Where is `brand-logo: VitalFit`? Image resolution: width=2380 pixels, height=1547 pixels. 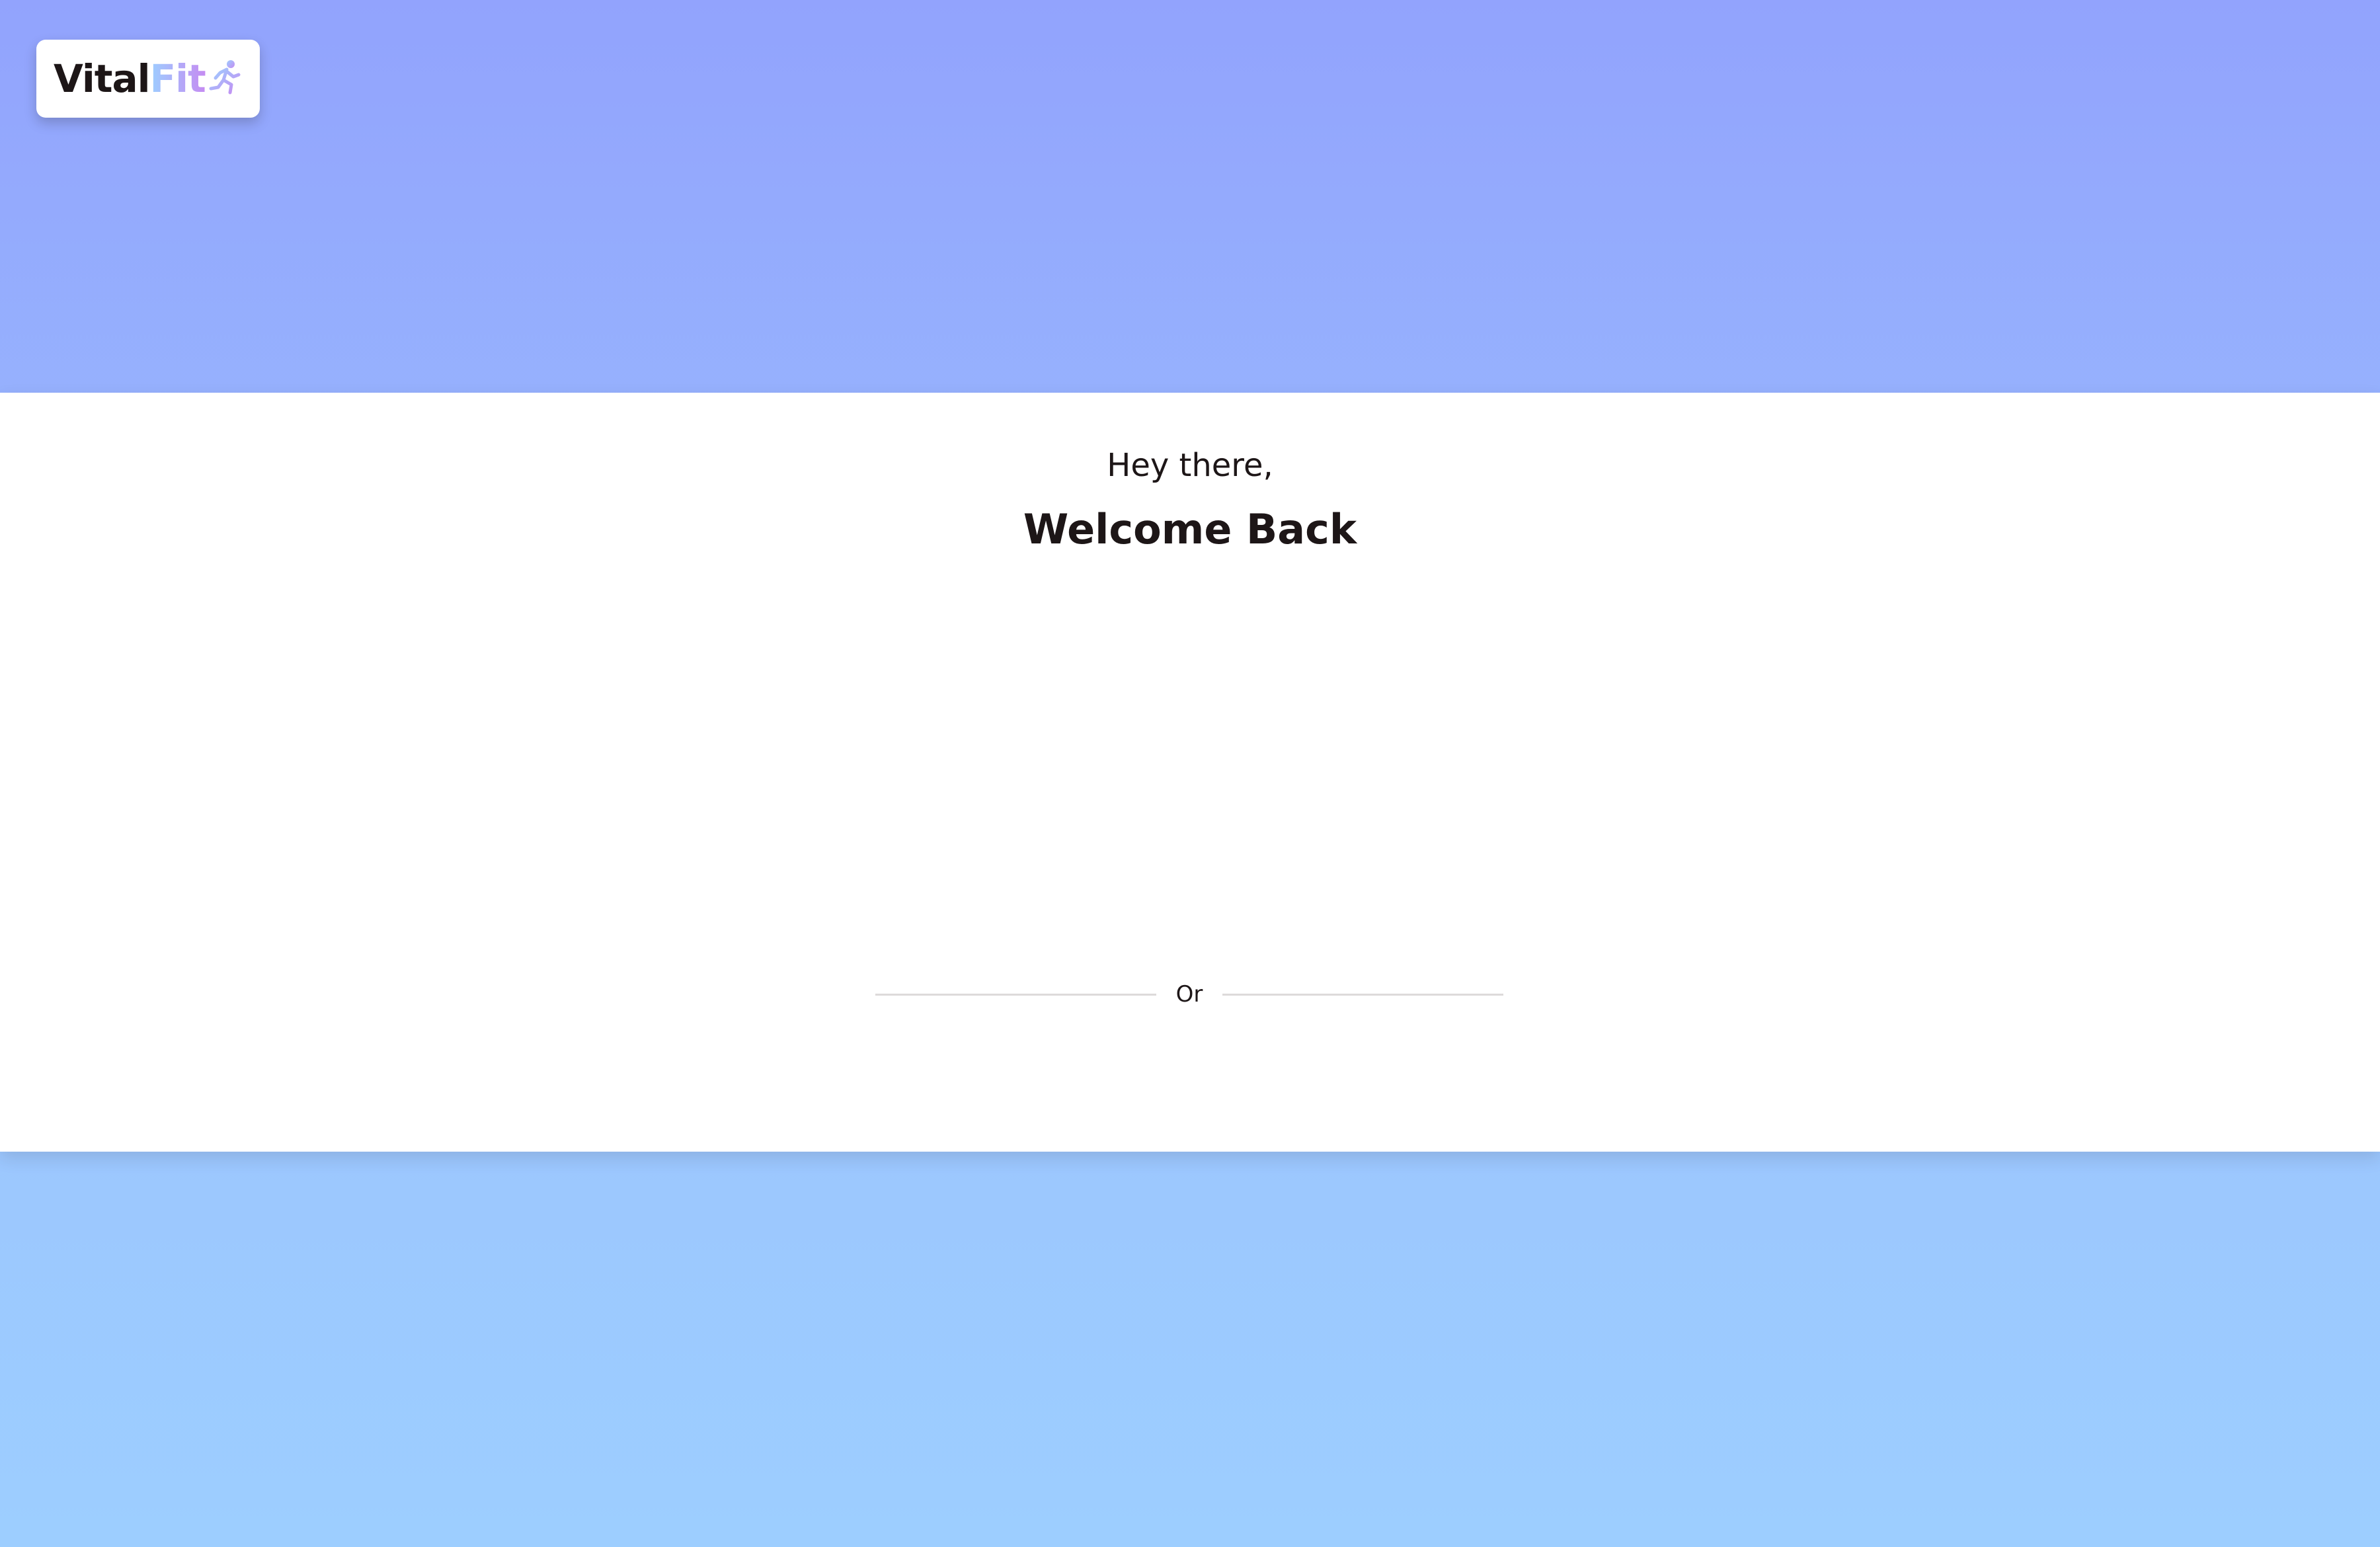 brand-logo: VitalFit is located at coordinates (148, 79).